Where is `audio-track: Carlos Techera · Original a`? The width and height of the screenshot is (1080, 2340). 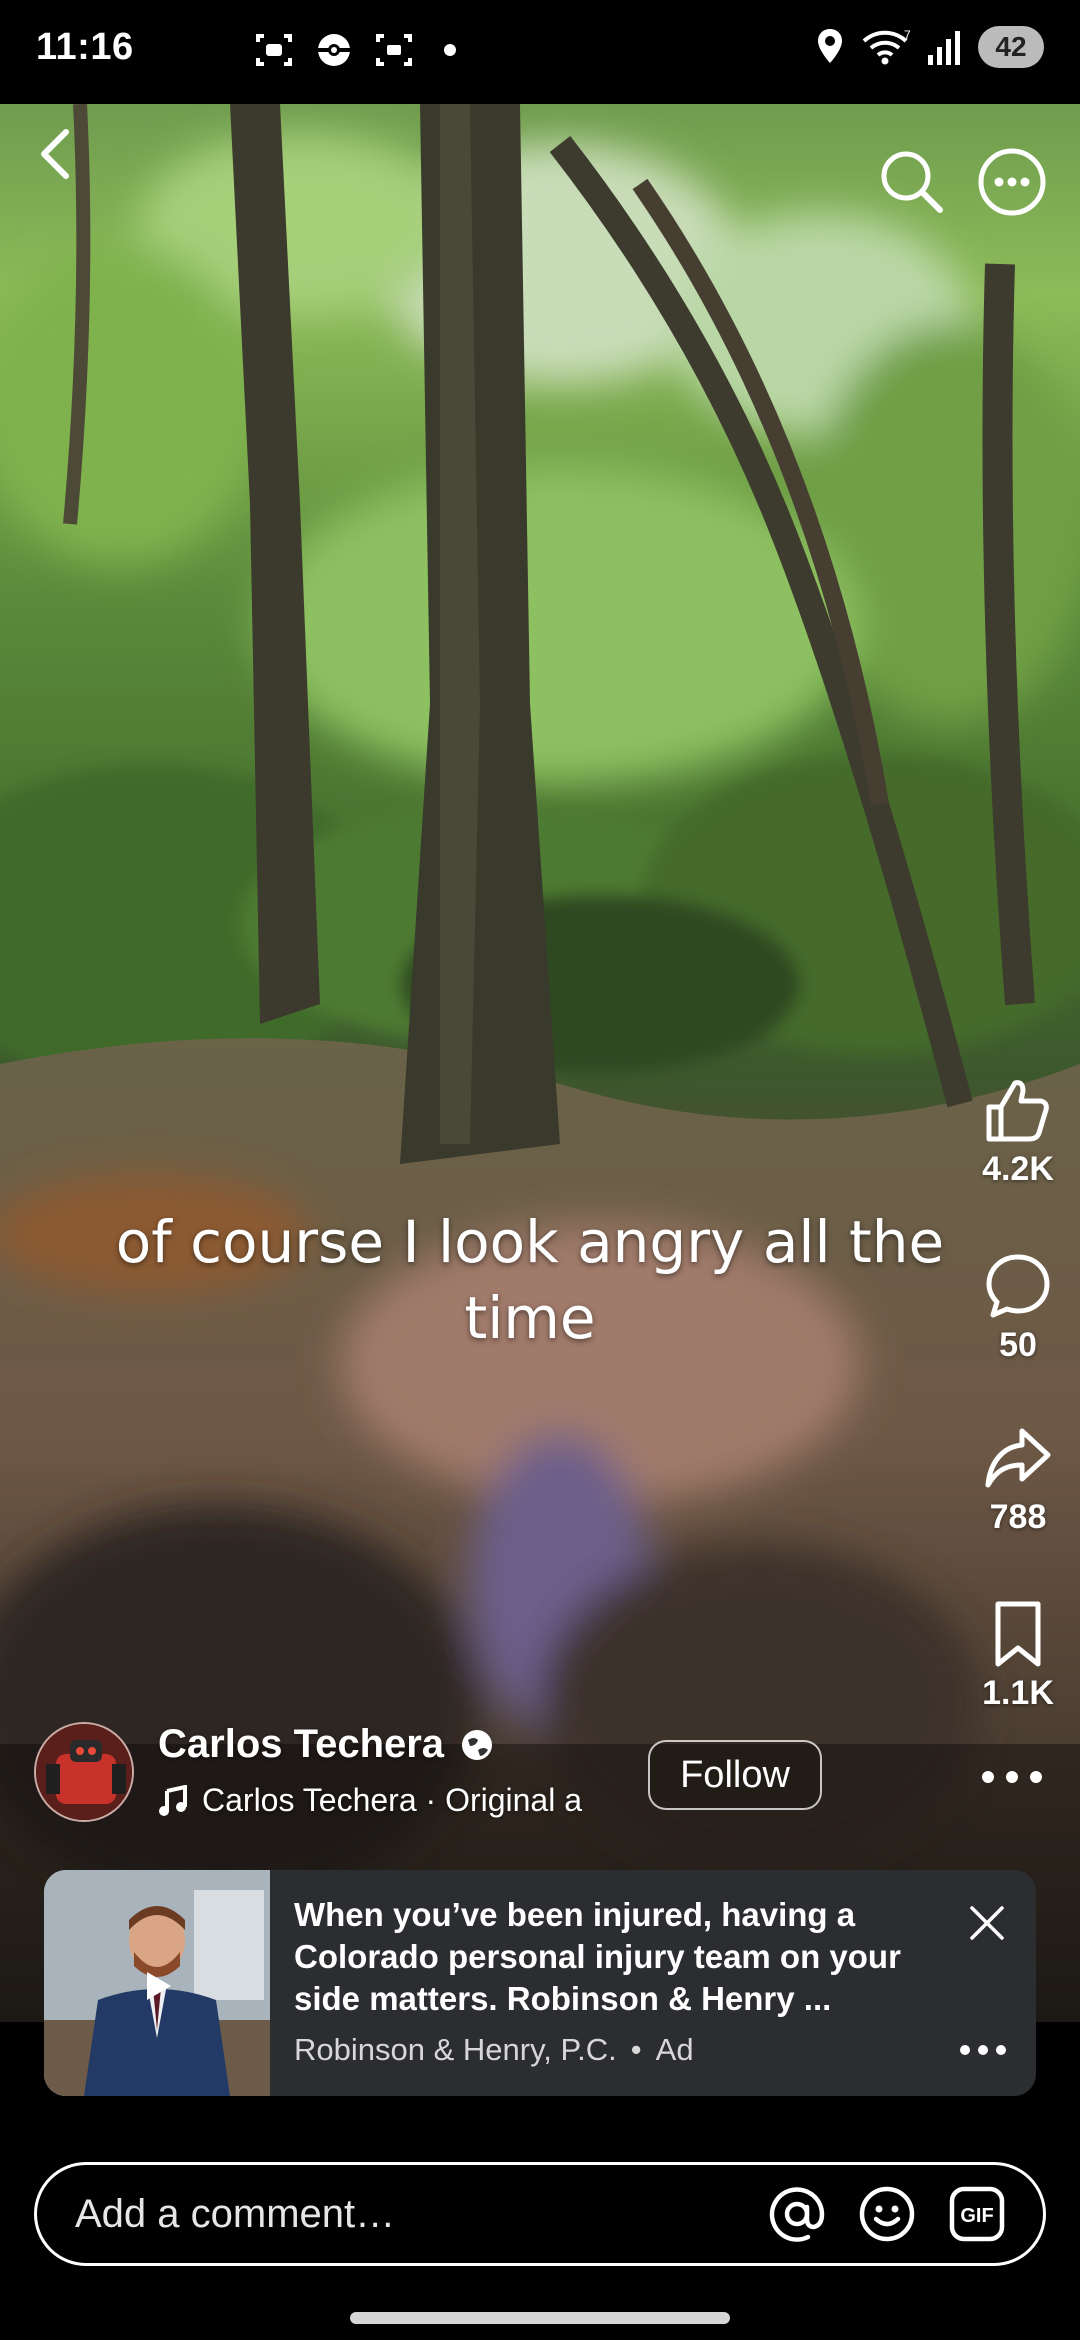
audio-track: Carlos Techera · Original a is located at coordinates (378, 1800).